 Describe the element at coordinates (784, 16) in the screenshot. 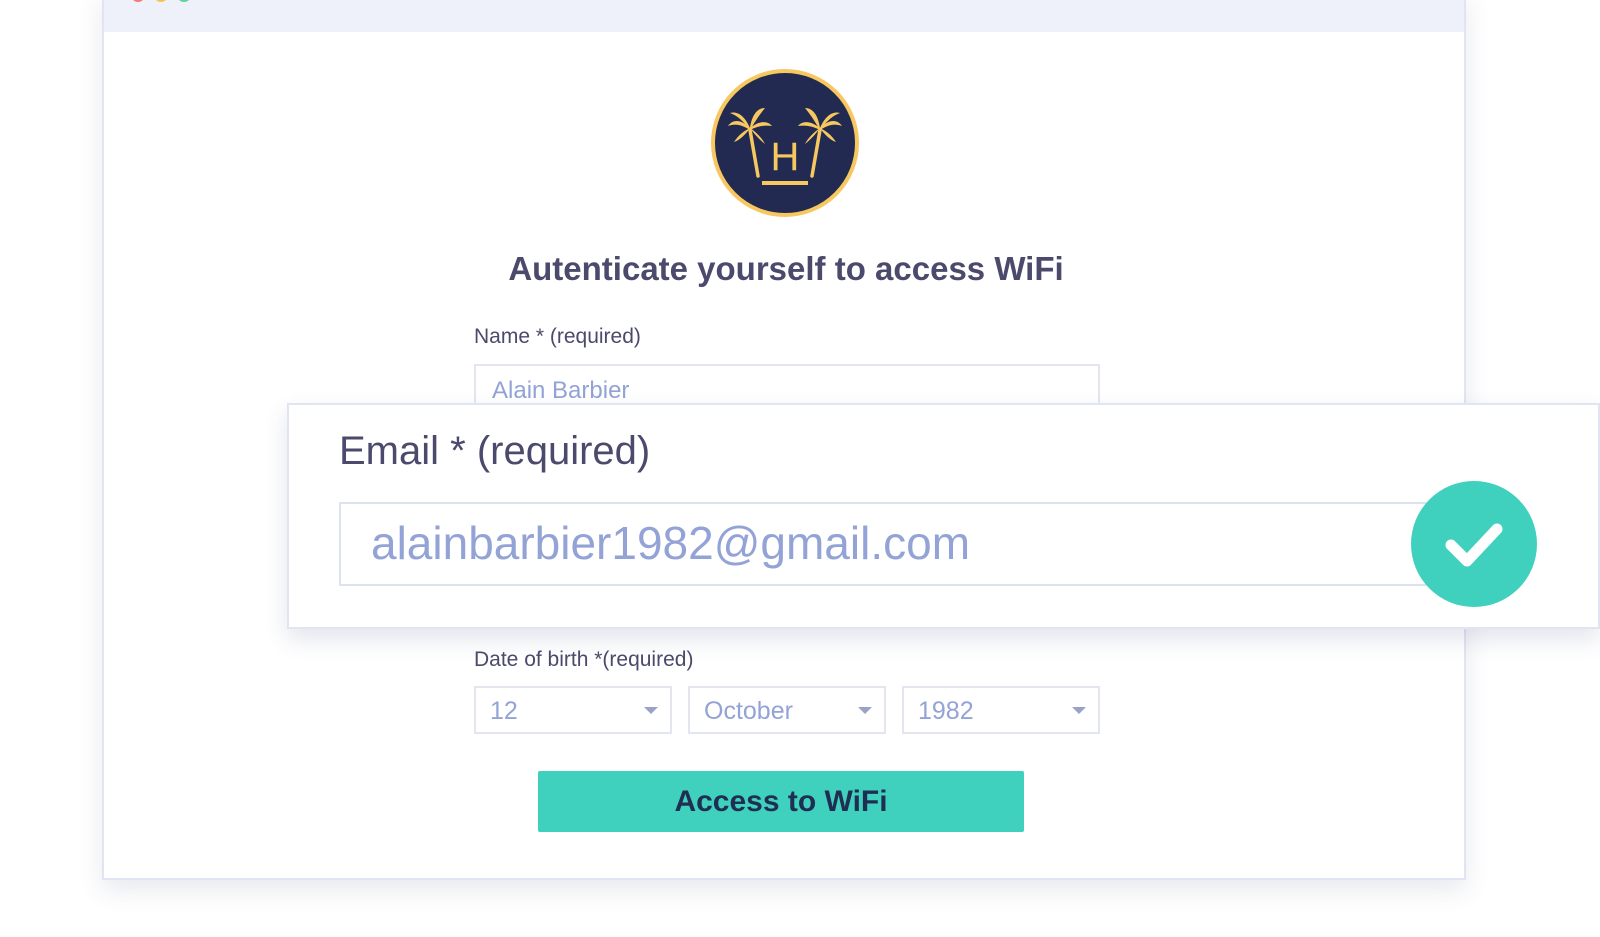

I see `window-titlebar` at that location.